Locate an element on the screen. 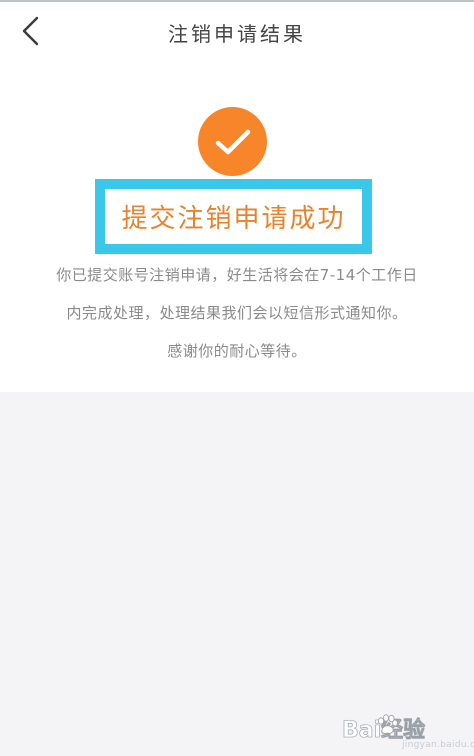  paw-icon is located at coordinates (388, 724).